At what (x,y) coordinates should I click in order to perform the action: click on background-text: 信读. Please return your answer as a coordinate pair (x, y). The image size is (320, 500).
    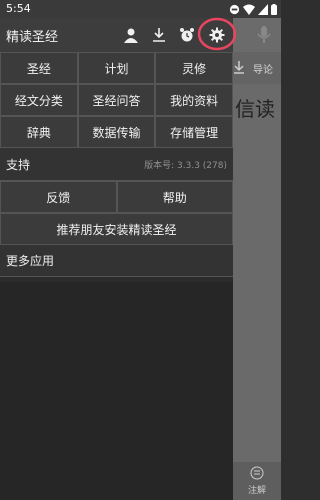
    Looking at the image, I should click on (255, 109).